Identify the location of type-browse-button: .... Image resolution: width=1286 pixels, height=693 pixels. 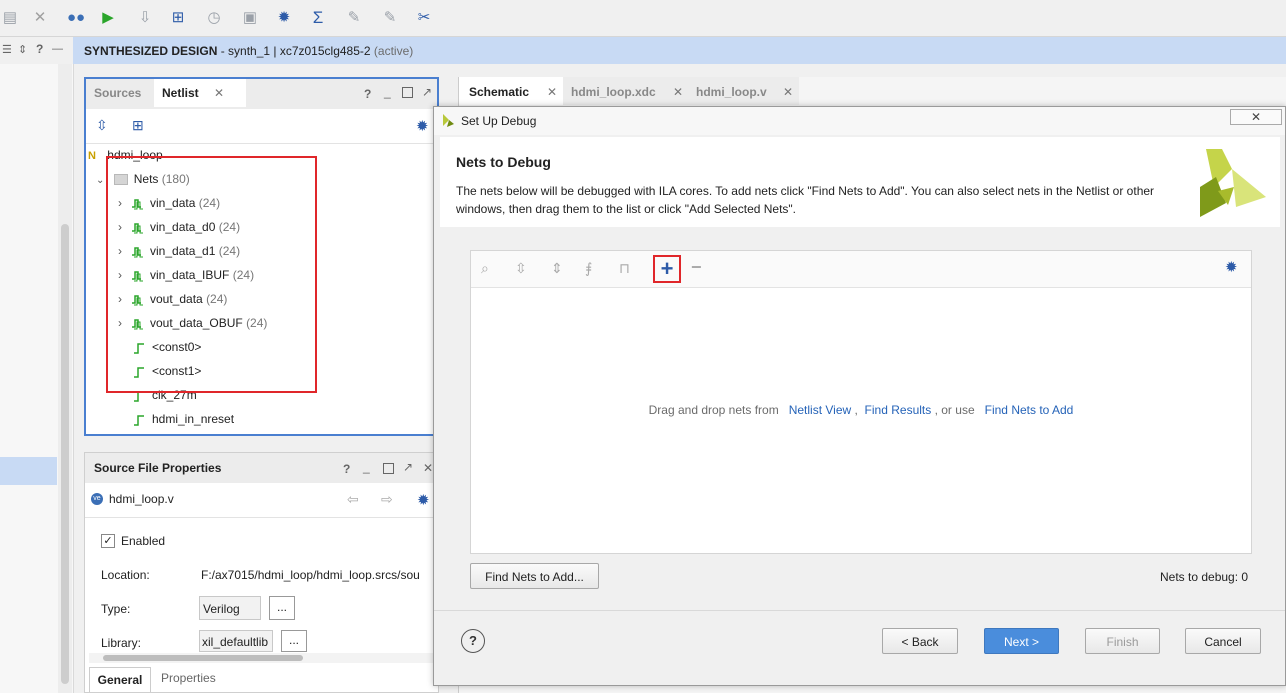
(282, 608).